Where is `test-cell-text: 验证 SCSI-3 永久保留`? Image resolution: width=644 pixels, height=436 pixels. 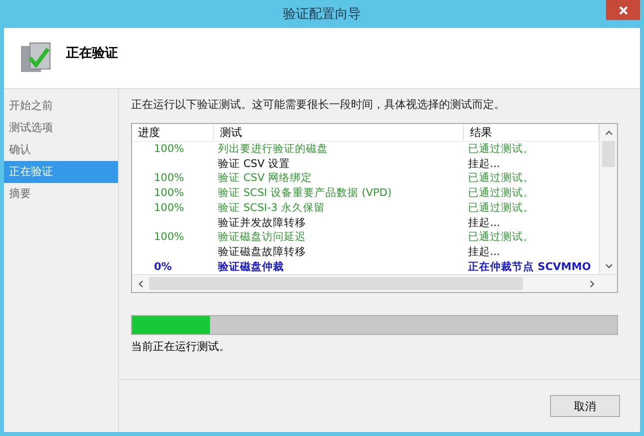
test-cell-text: 验证 SCSI-3 永久保留 is located at coordinates (271, 207).